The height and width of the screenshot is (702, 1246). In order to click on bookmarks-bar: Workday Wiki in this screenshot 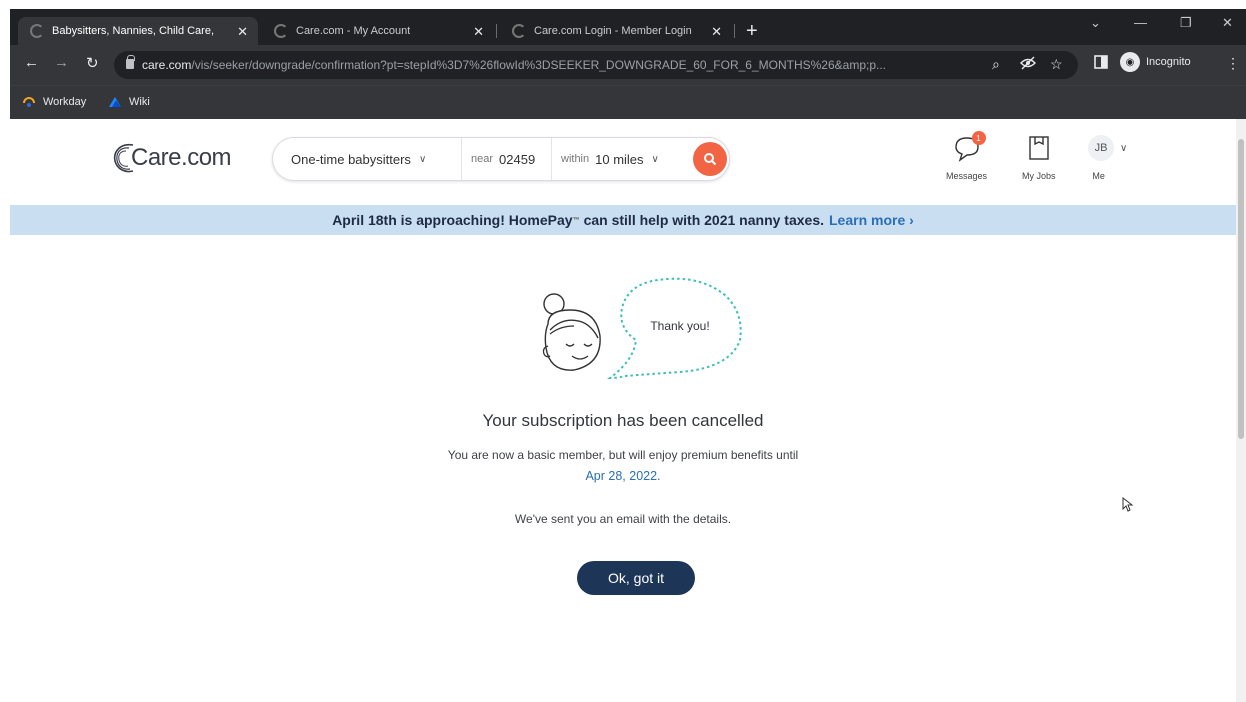, I will do `click(628, 102)`.